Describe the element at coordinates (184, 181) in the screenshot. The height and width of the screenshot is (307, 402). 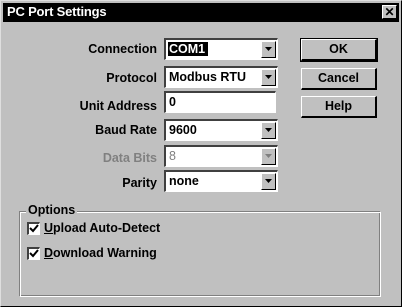
I see `parity-value: none` at that location.